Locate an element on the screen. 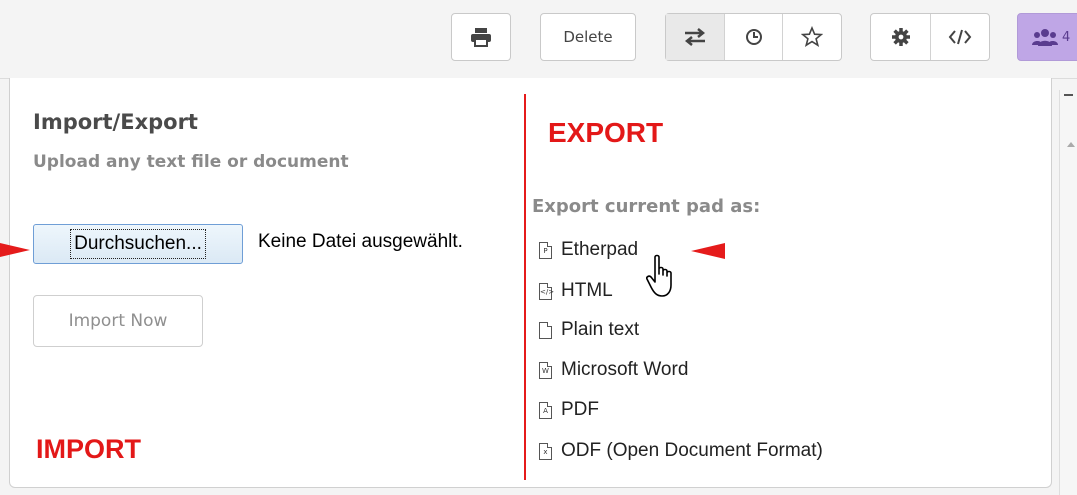 This screenshot has width=1077, height=495. export-odf-link: x ODF (Open Document Format) is located at coordinates (681, 451).